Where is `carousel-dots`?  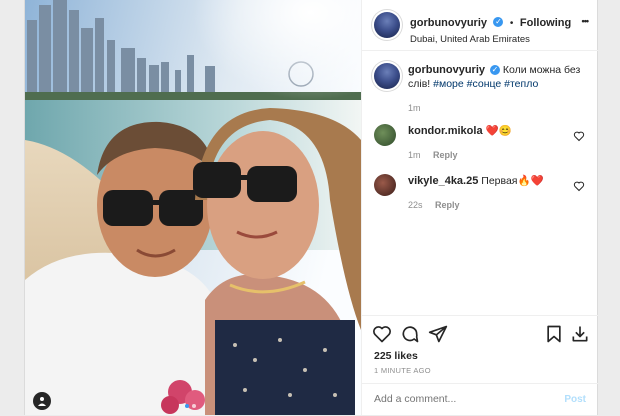 carousel-dots is located at coordinates (190, 406).